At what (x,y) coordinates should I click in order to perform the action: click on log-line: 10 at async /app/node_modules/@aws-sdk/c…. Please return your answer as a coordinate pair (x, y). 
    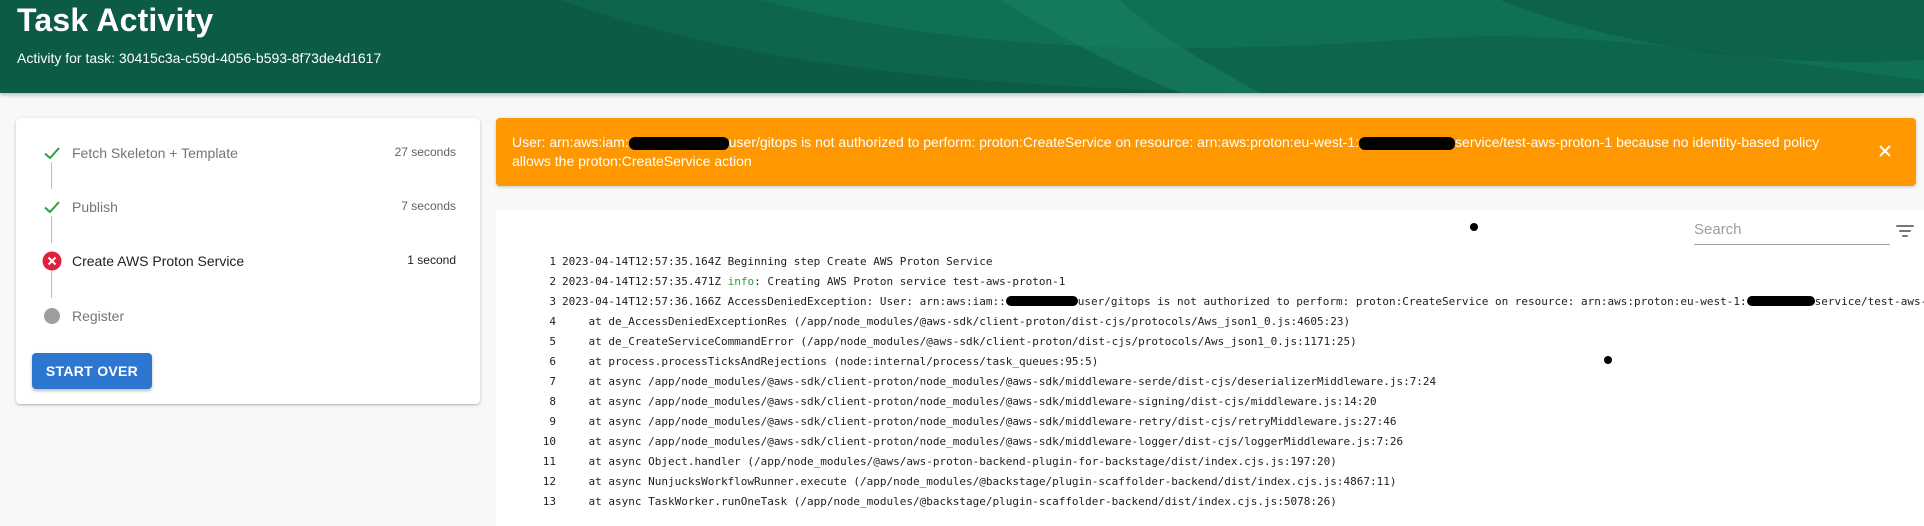
    Looking at the image, I should click on (1210, 442).